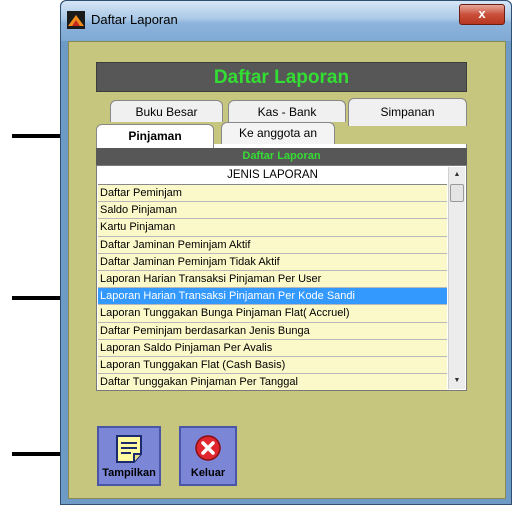  What do you see at coordinates (272, 194) in the screenshot?
I see `list-item: Daftar Peminjam` at bounding box center [272, 194].